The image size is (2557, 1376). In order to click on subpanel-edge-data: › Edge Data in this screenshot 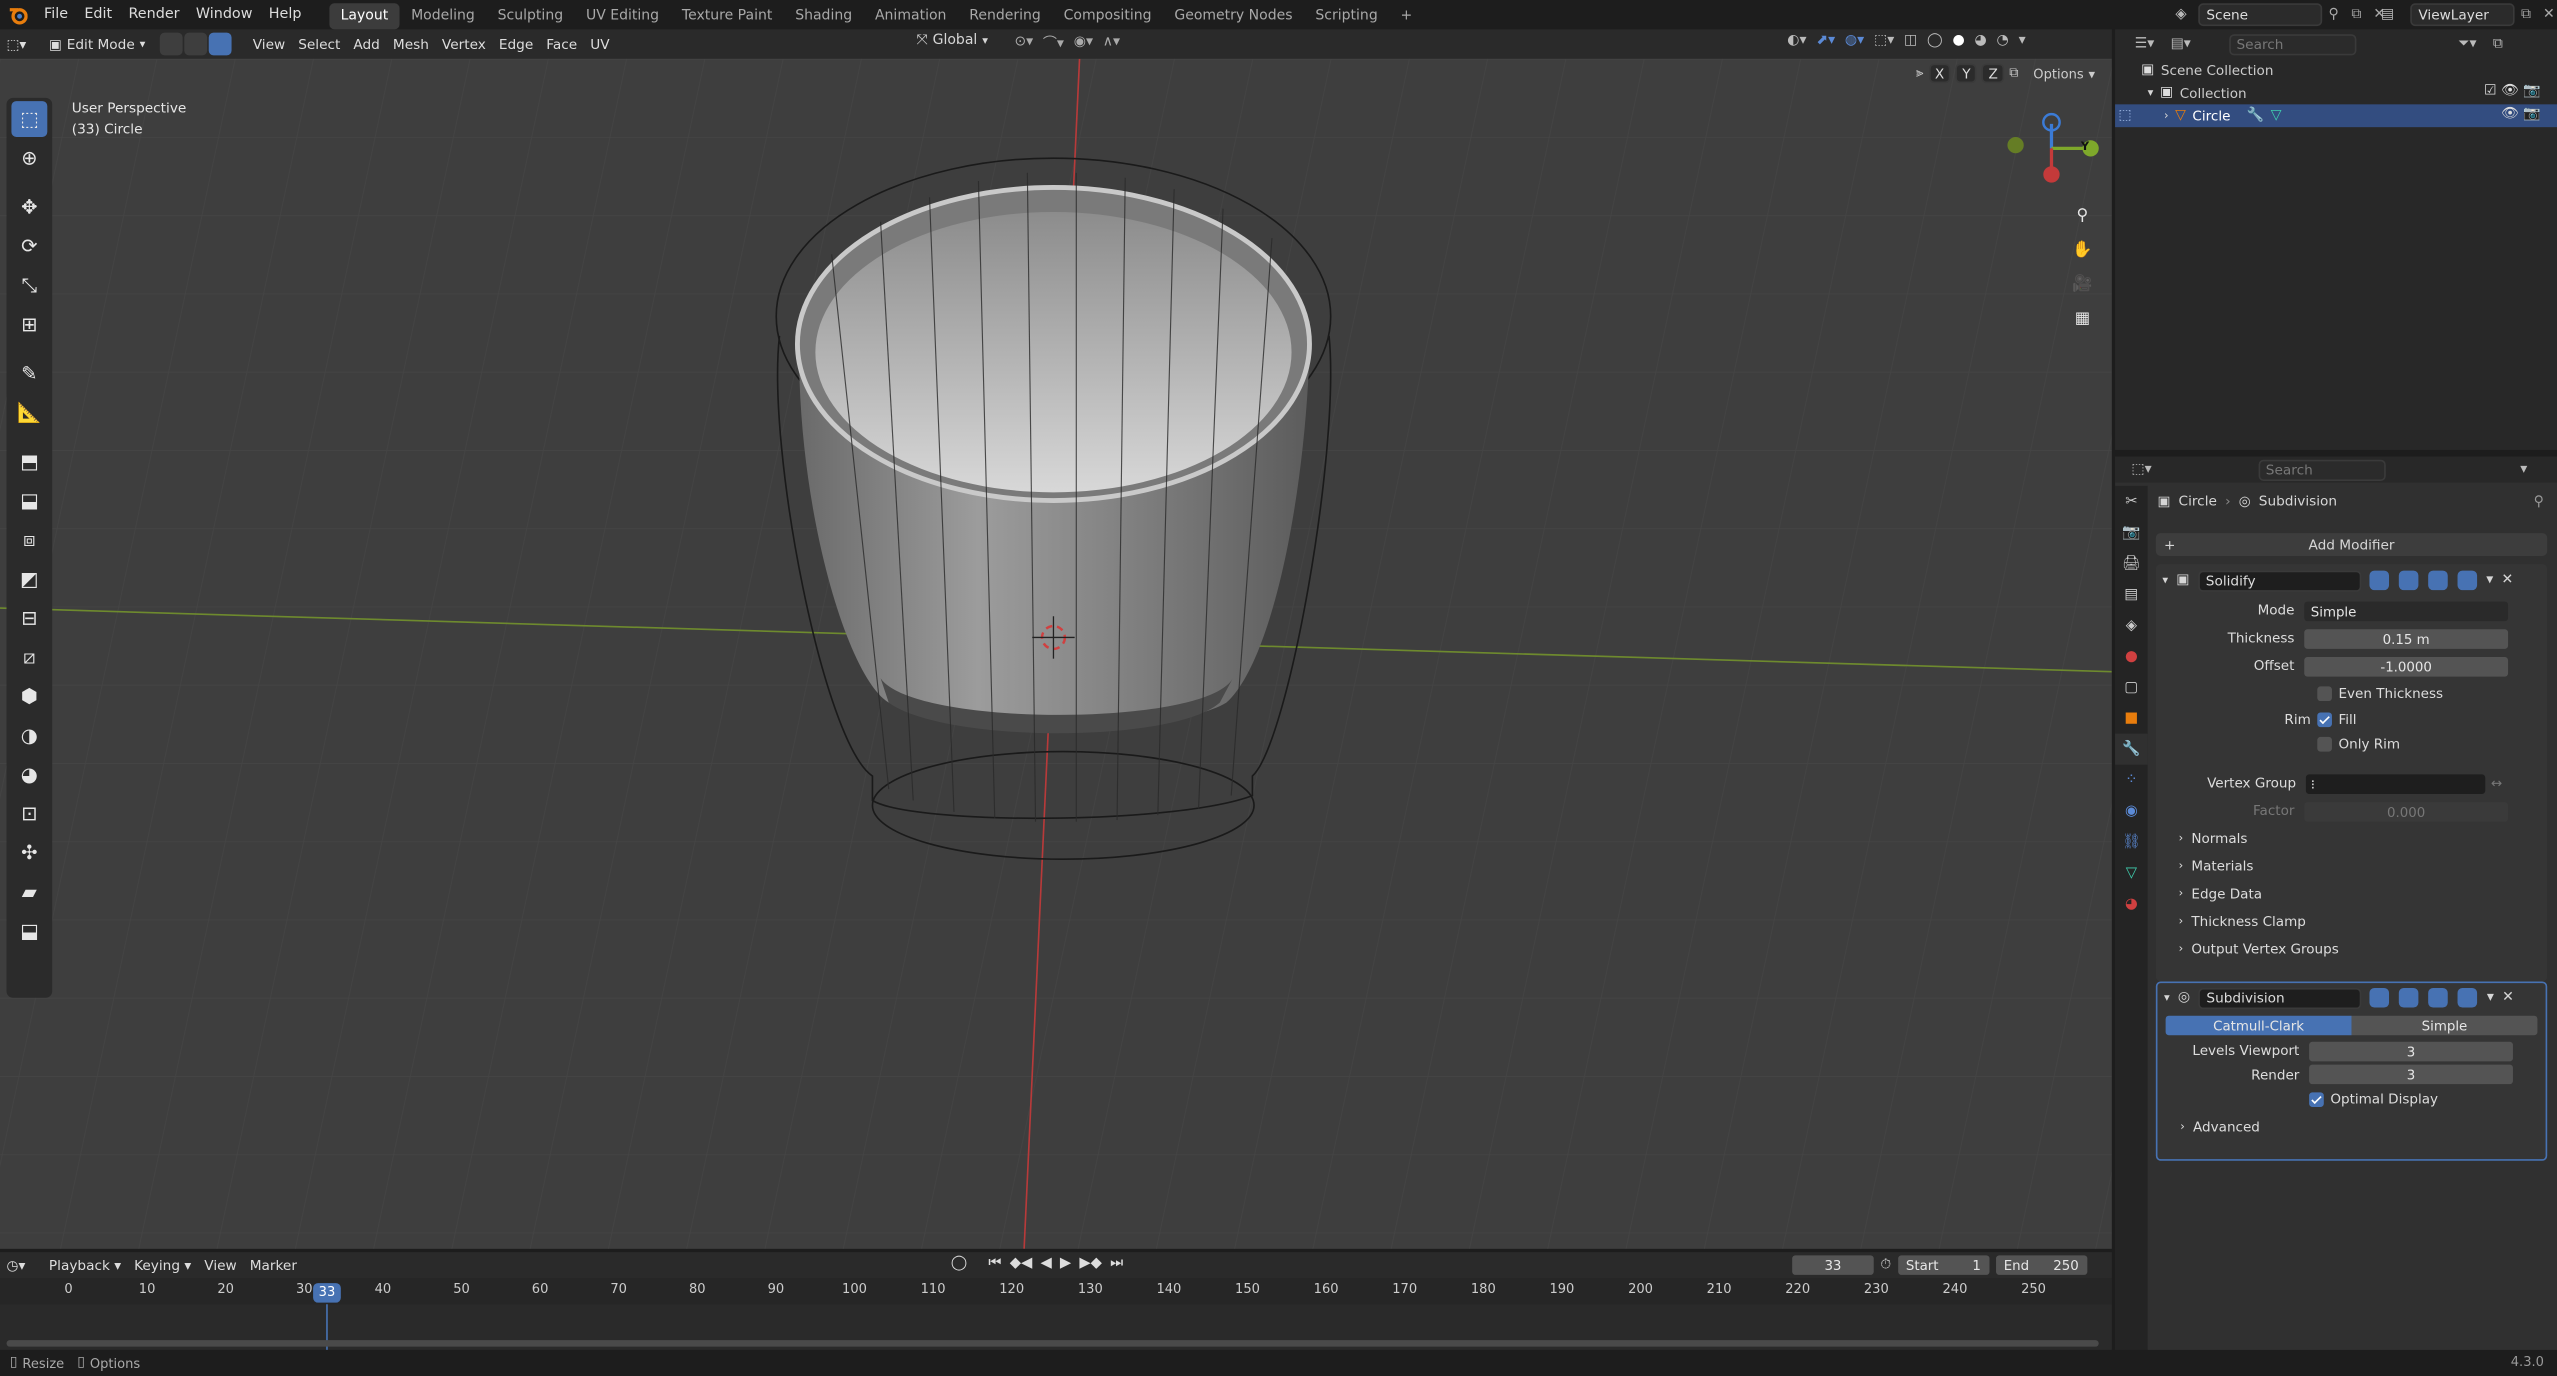, I will do `click(2351, 894)`.